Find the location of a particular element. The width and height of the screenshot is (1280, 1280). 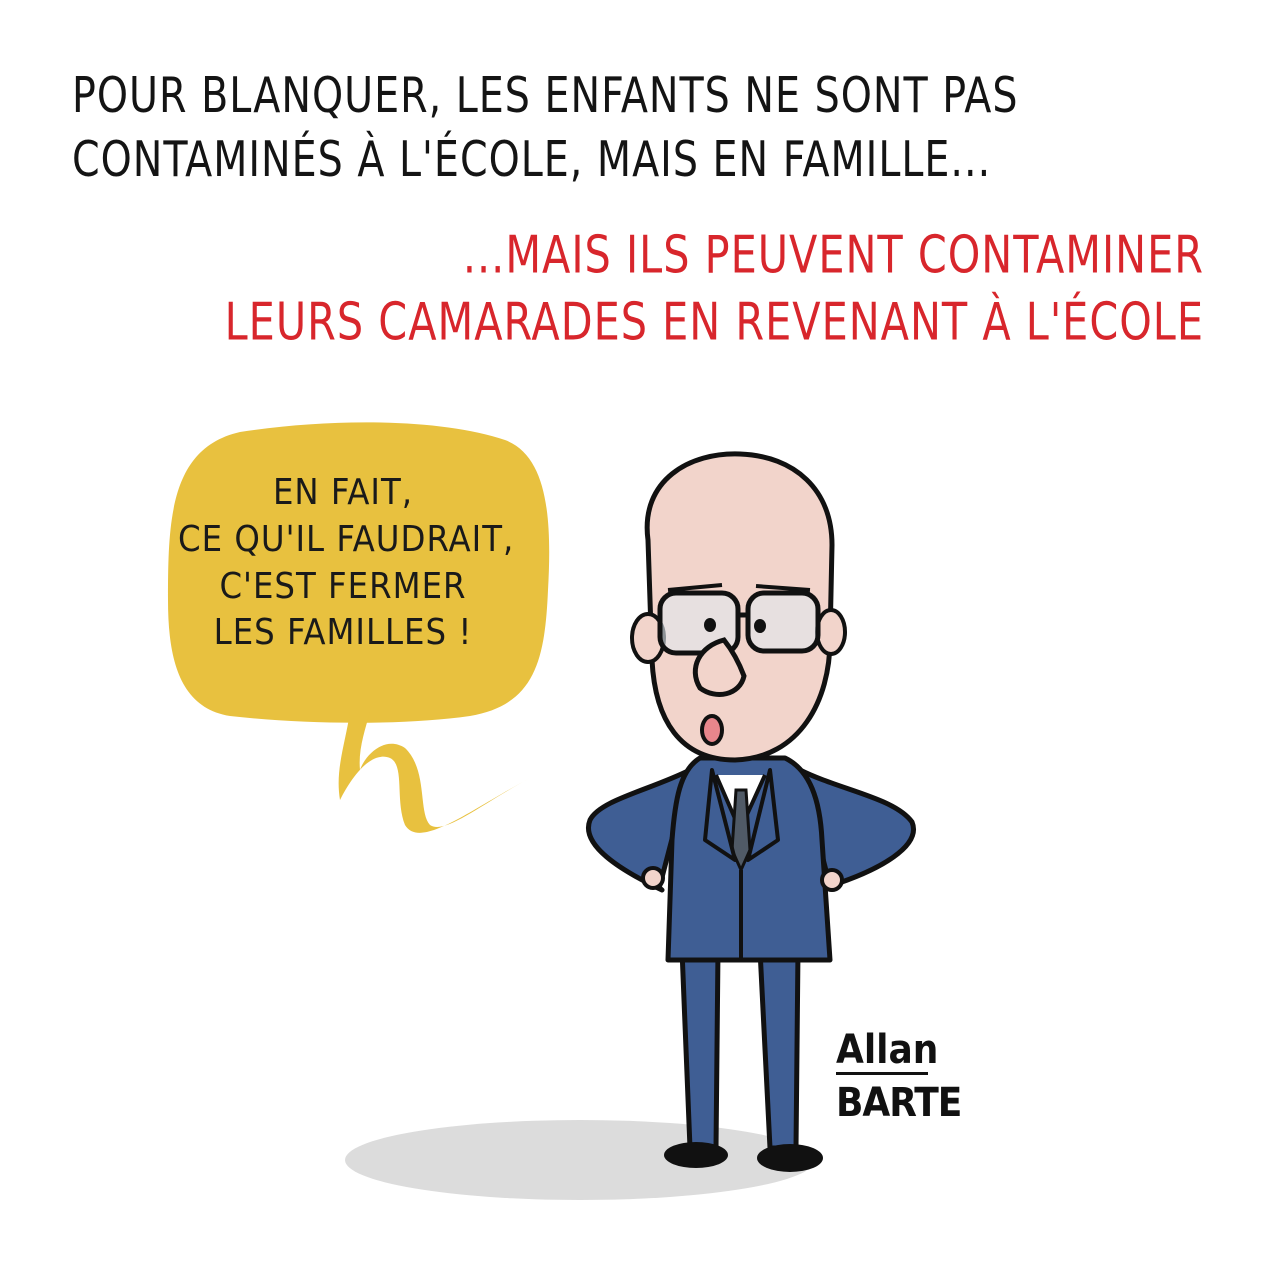

floor-shadow is located at coordinates (580, 1160).